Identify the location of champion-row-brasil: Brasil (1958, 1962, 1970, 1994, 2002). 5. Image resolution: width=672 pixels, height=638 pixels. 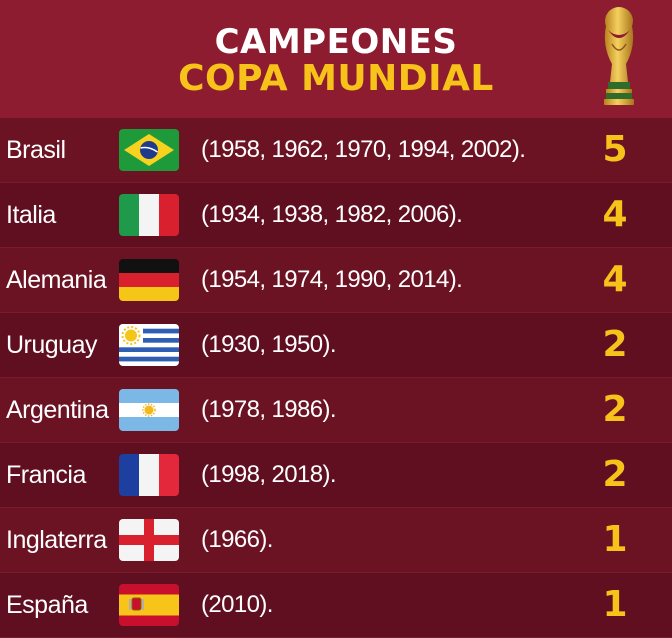
(336, 150).